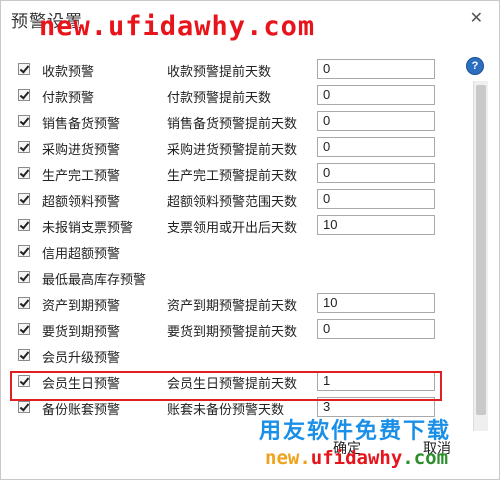 The width and height of the screenshot is (500, 480). What do you see at coordinates (231, 251) in the screenshot?
I see `alert-row: 信用超额预警` at bounding box center [231, 251].